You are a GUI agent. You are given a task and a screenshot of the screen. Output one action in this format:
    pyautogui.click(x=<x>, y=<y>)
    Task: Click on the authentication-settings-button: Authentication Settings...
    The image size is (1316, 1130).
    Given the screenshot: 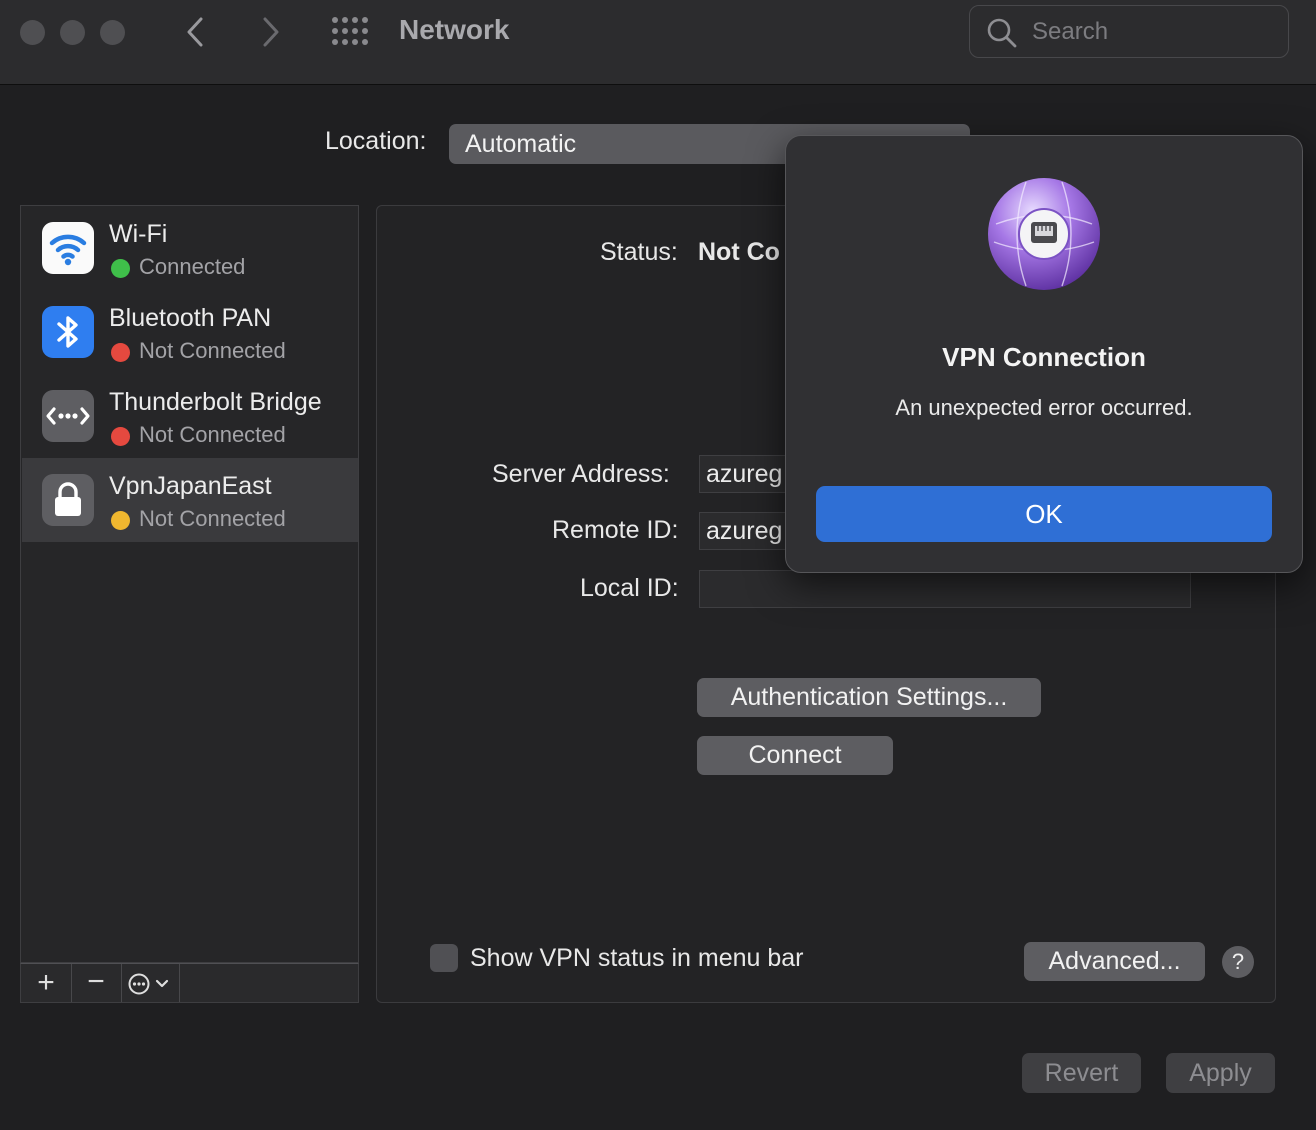 What is the action you would take?
    pyautogui.click(x=869, y=697)
    